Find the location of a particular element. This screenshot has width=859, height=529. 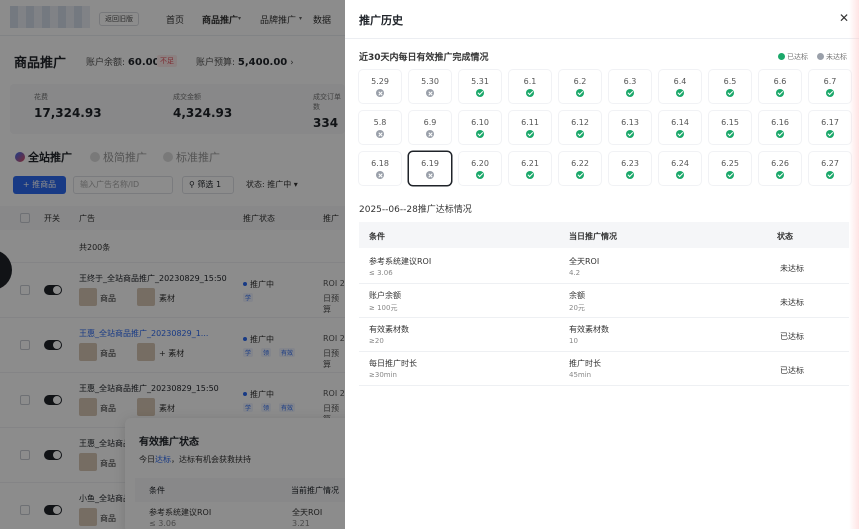

condition-row: 有效素材数 ≥20 有效素材数 10 已达标 is located at coordinates (604, 335).